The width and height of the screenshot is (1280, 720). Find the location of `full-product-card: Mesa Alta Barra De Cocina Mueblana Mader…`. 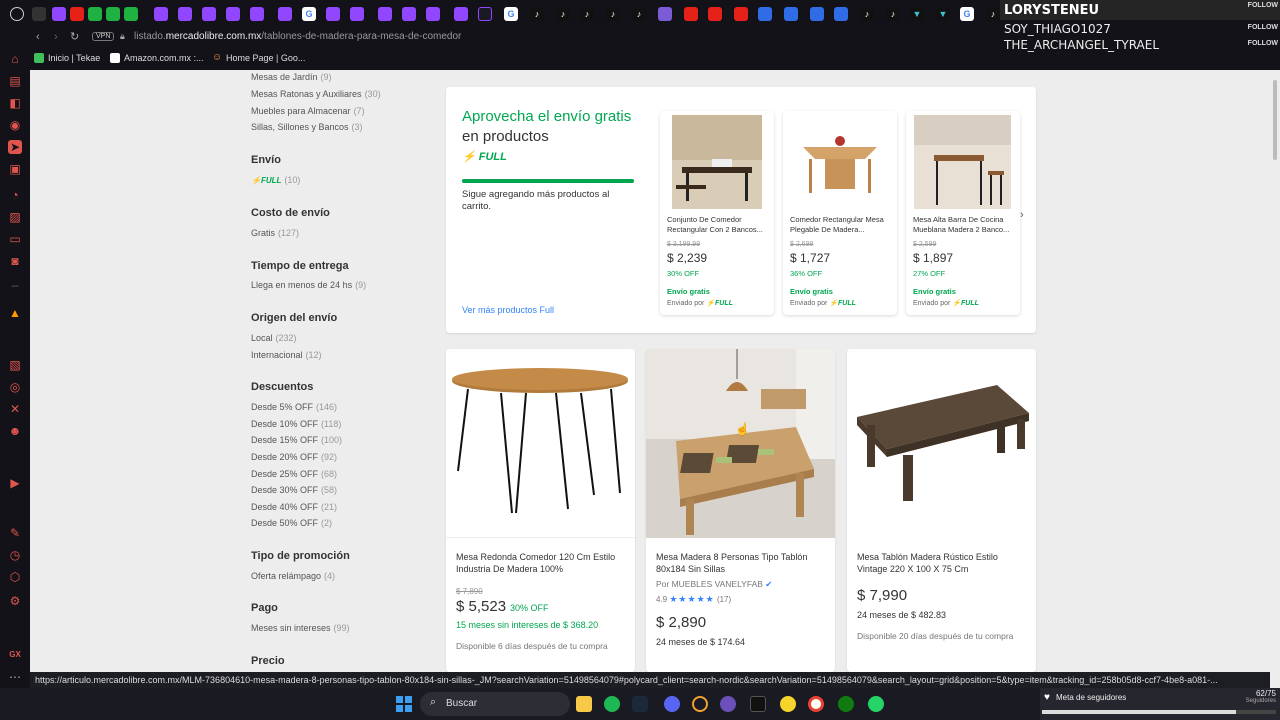

full-product-card: Mesa Alta Barra De Cocina Mueblana Mader… is located at coordinates (963, 213).